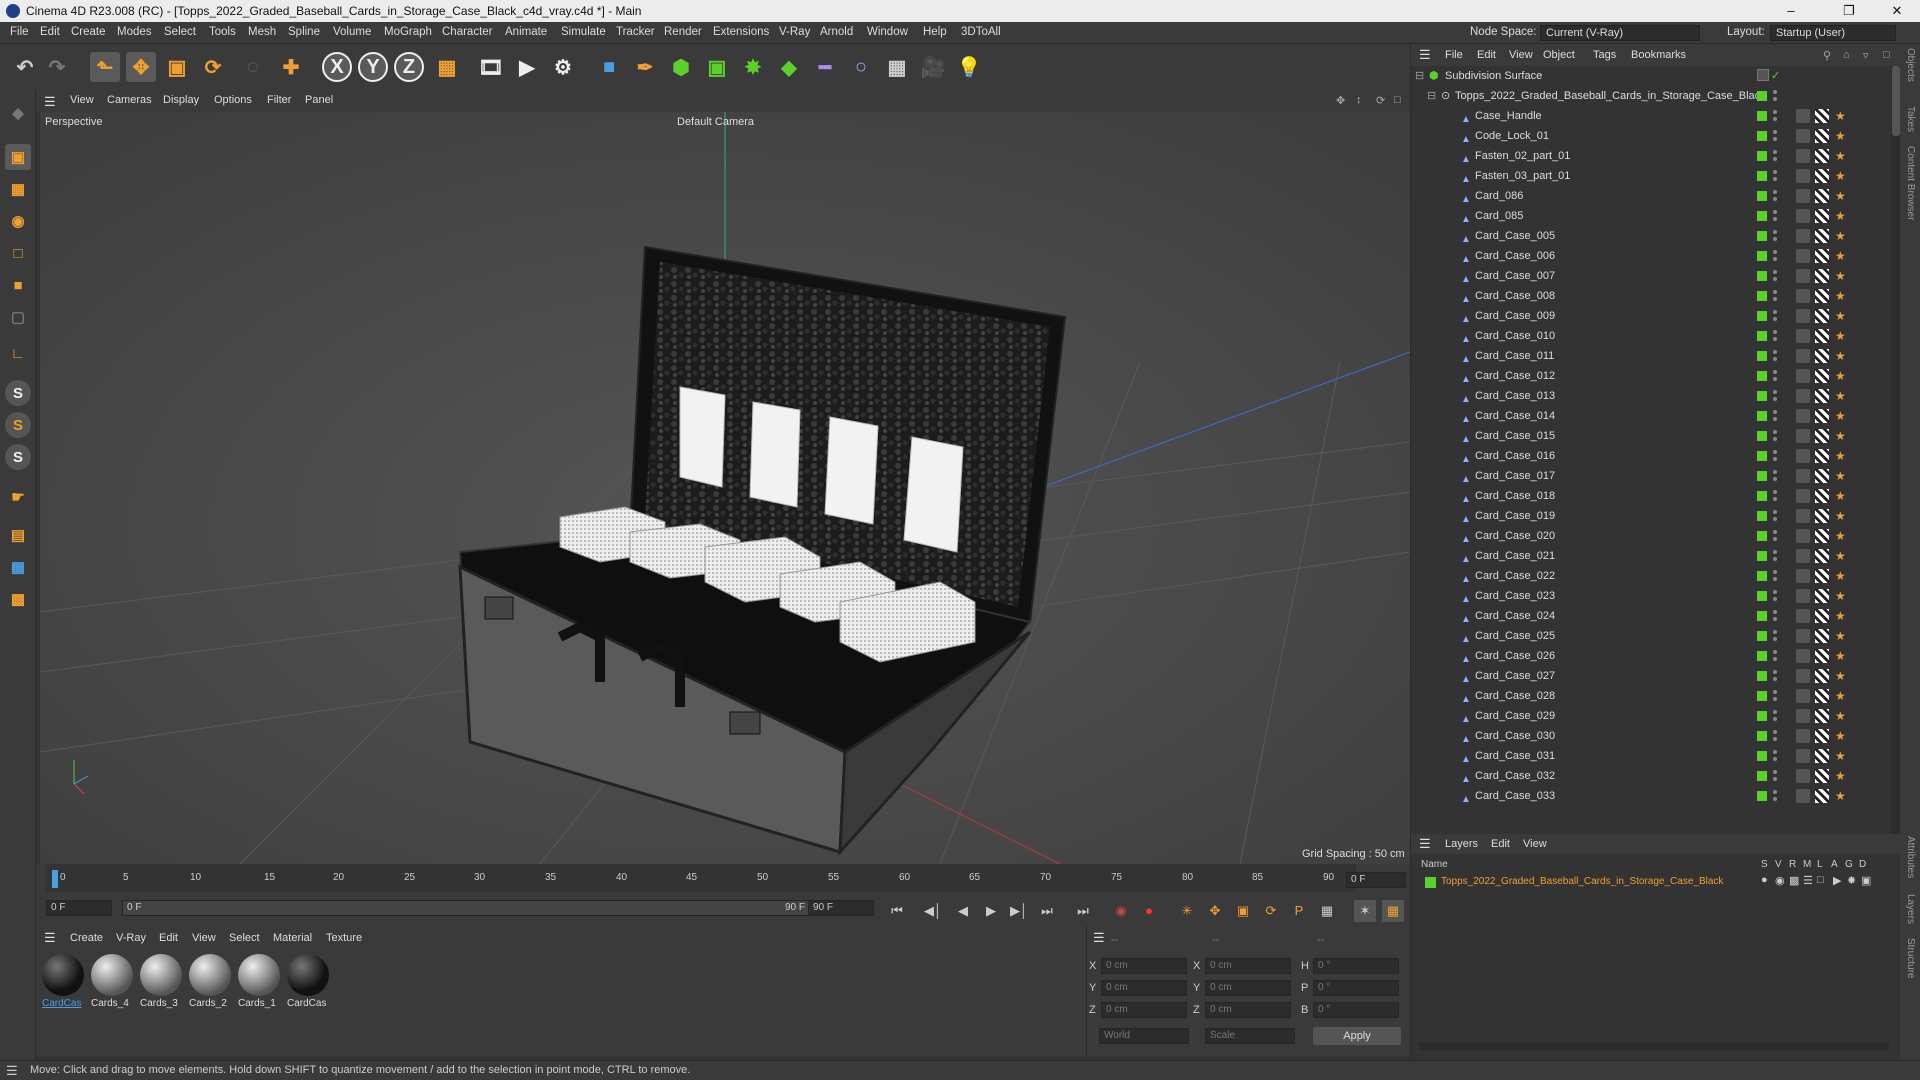 The width and height of the screenshot is (1920, 1080). I want to click on field-icon: ○, so click(861, 67).